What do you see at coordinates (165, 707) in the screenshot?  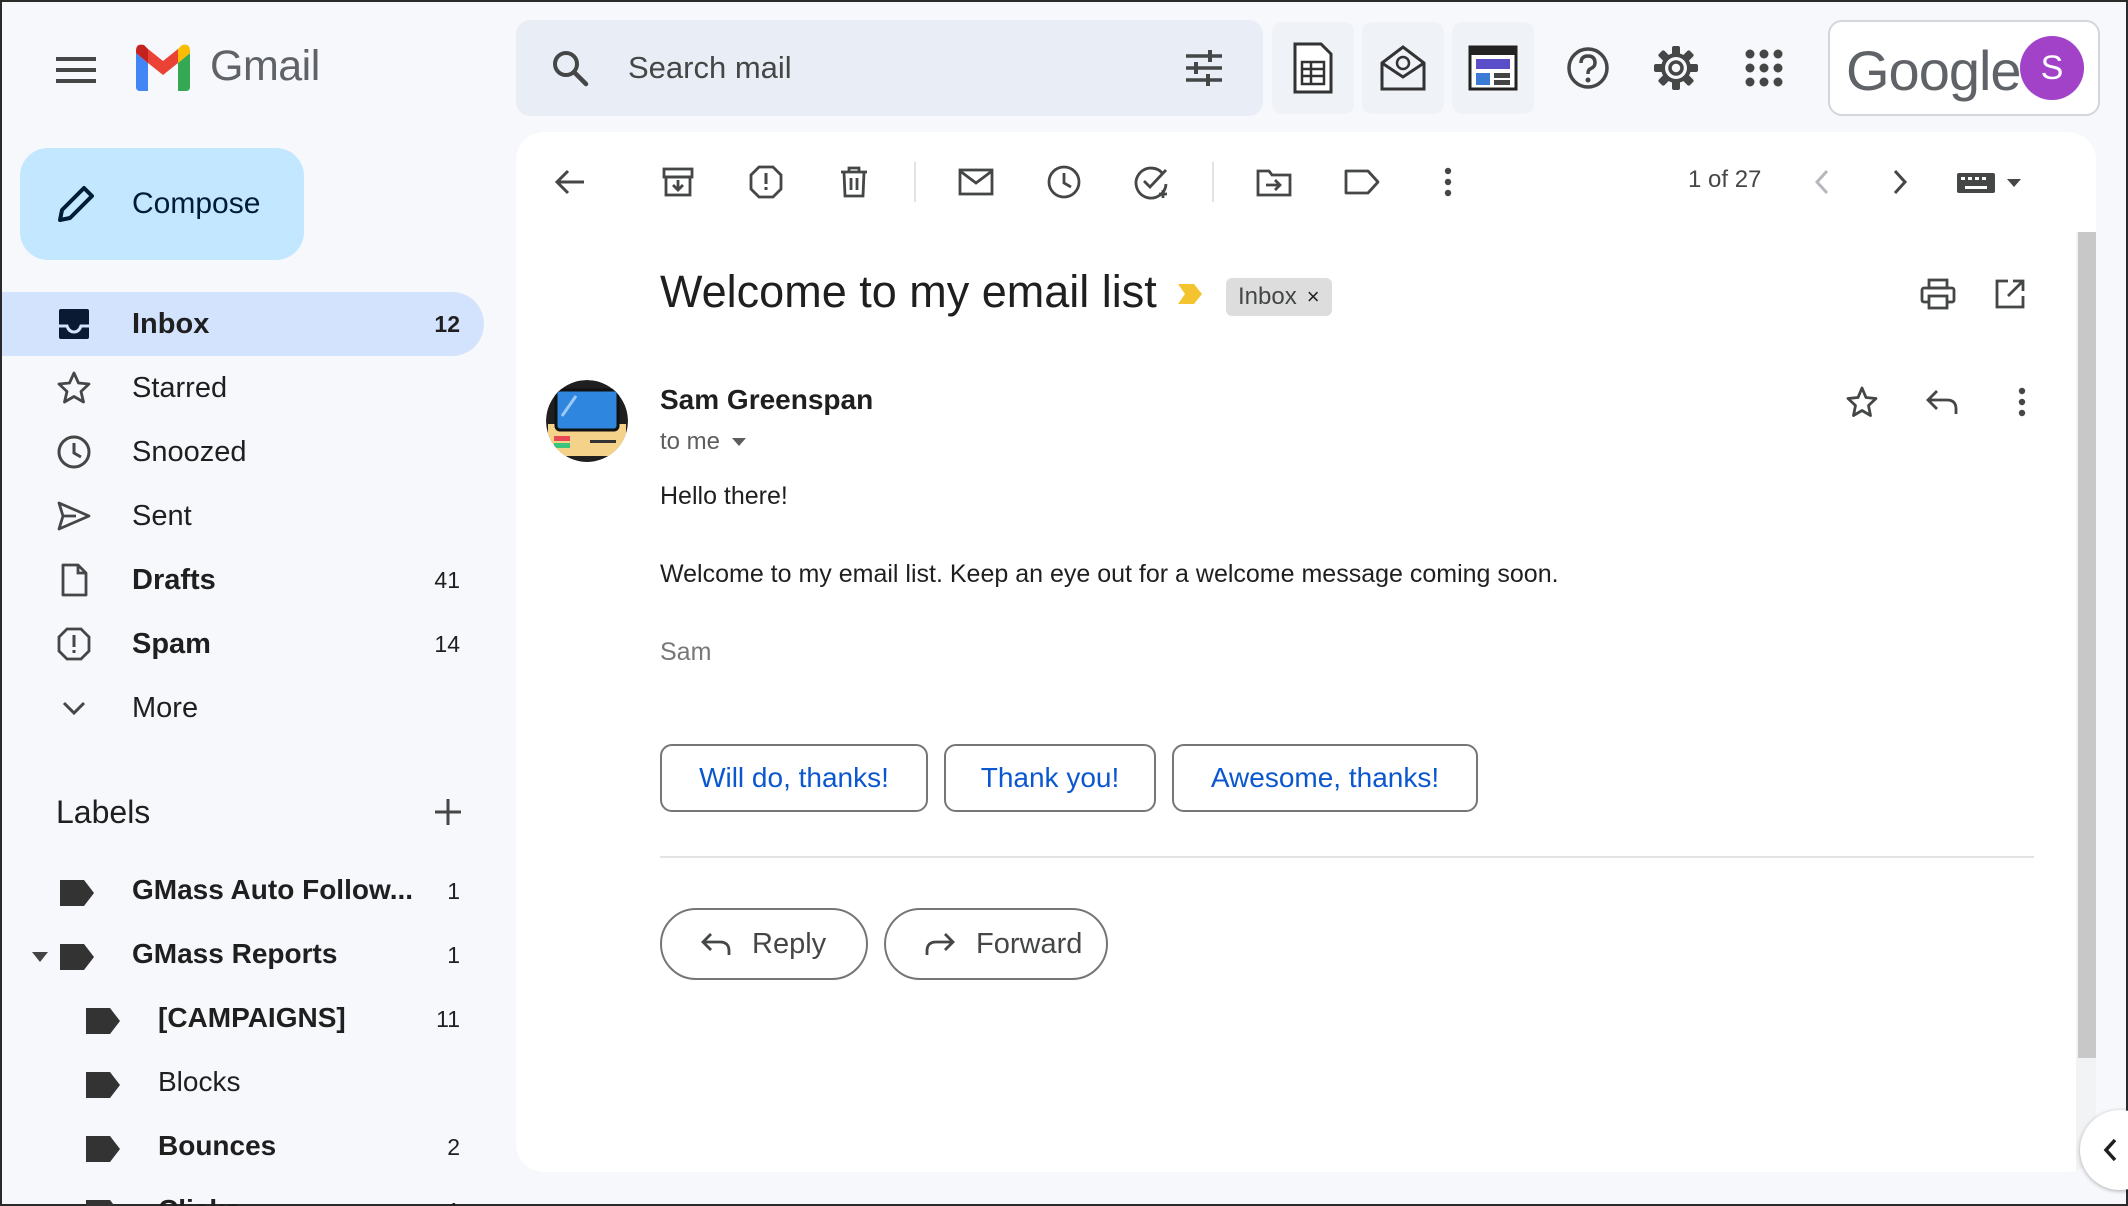 I see `sidebar-item-label: More` at bounding box center [165, 707].